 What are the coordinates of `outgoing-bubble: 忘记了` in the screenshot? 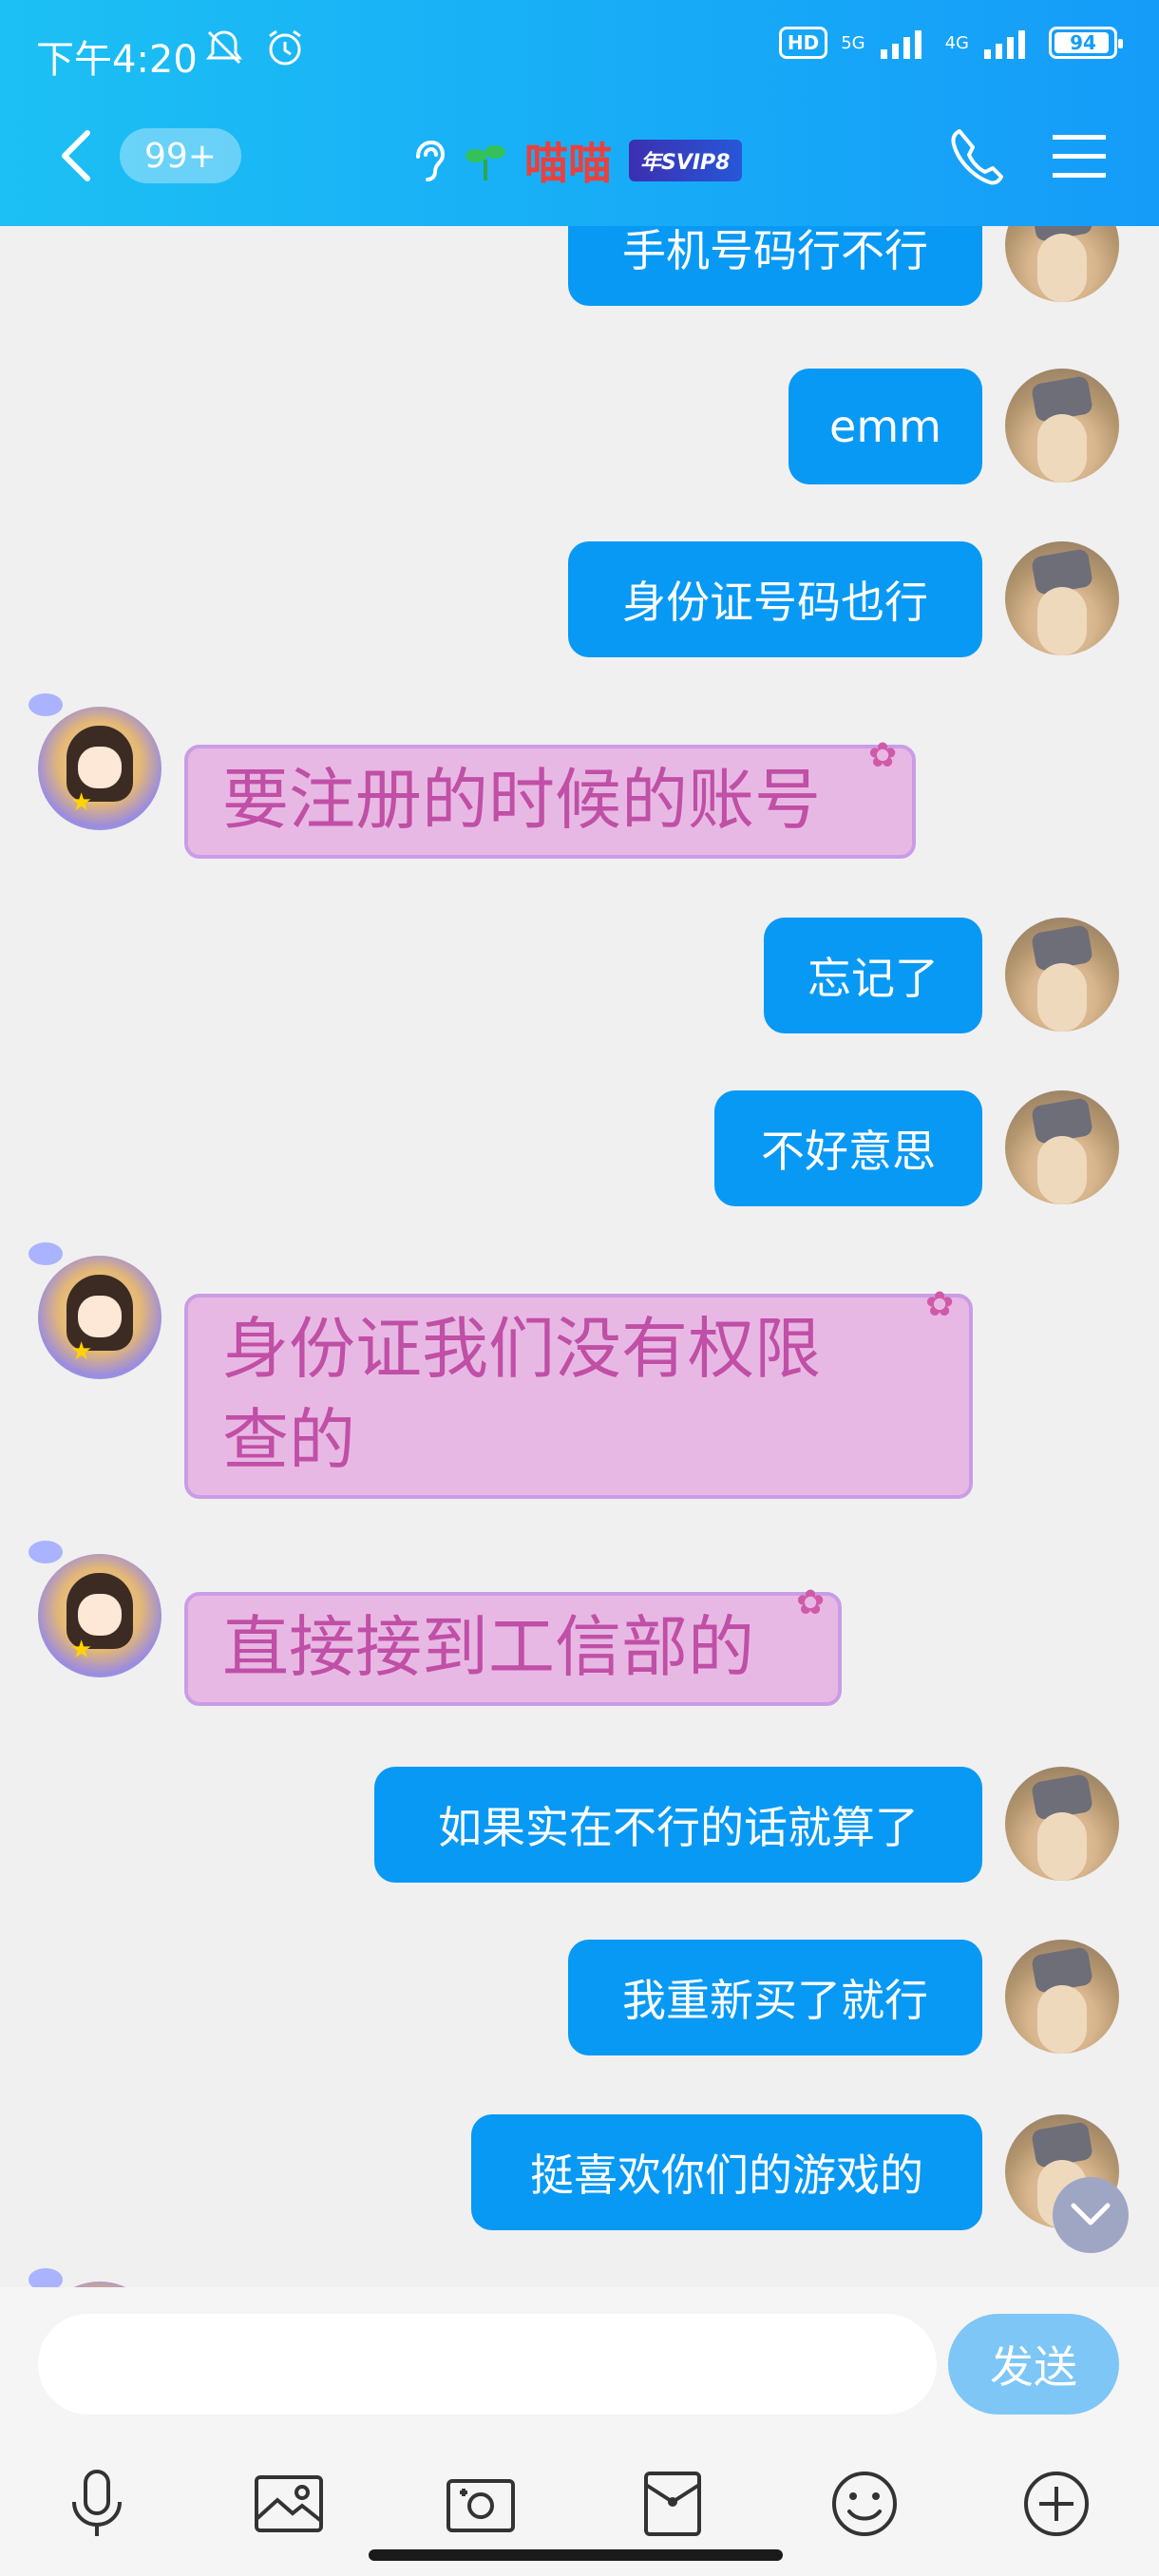 It's located at (873, 975).